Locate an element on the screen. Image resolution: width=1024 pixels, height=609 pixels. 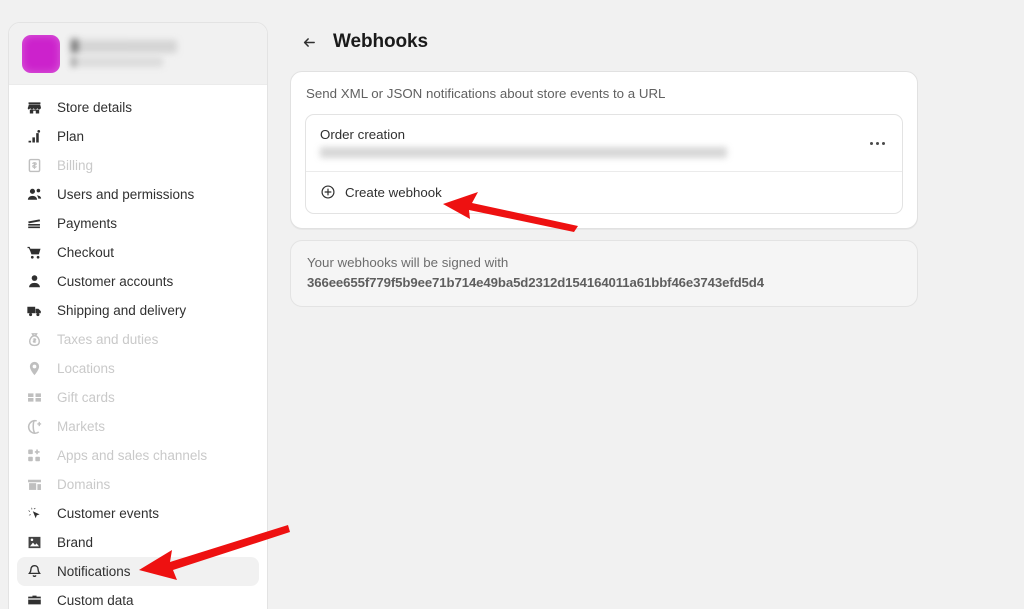
tax-icon is located at coordinates (34, 339).